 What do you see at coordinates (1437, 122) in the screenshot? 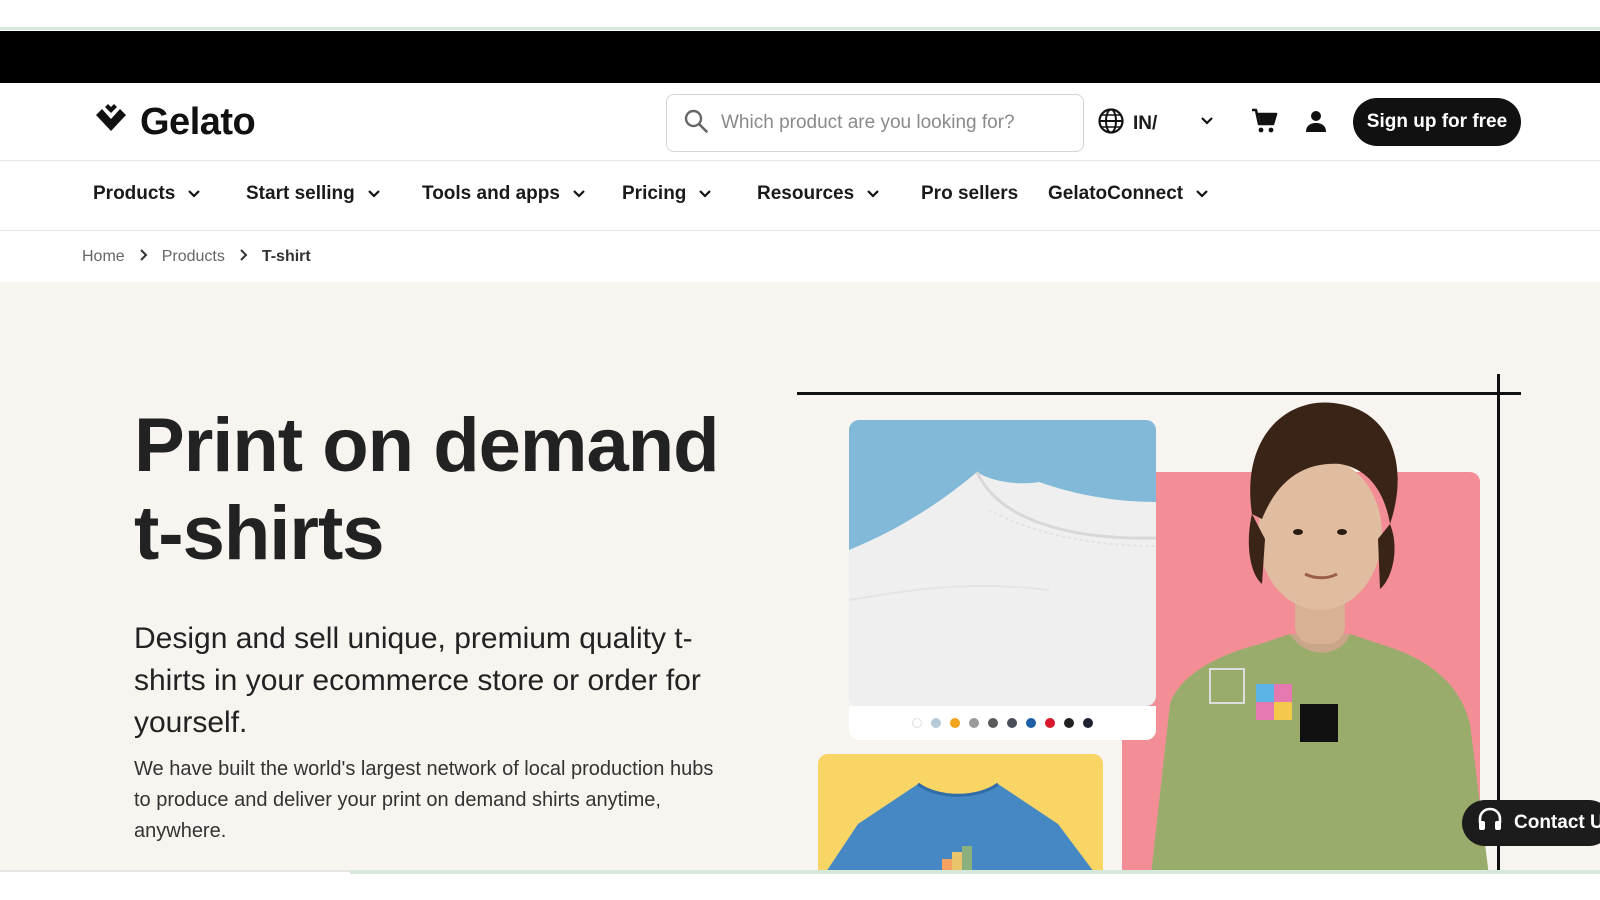
I see `signup-button: Sign up for free` at bounding box center [1437, 122].